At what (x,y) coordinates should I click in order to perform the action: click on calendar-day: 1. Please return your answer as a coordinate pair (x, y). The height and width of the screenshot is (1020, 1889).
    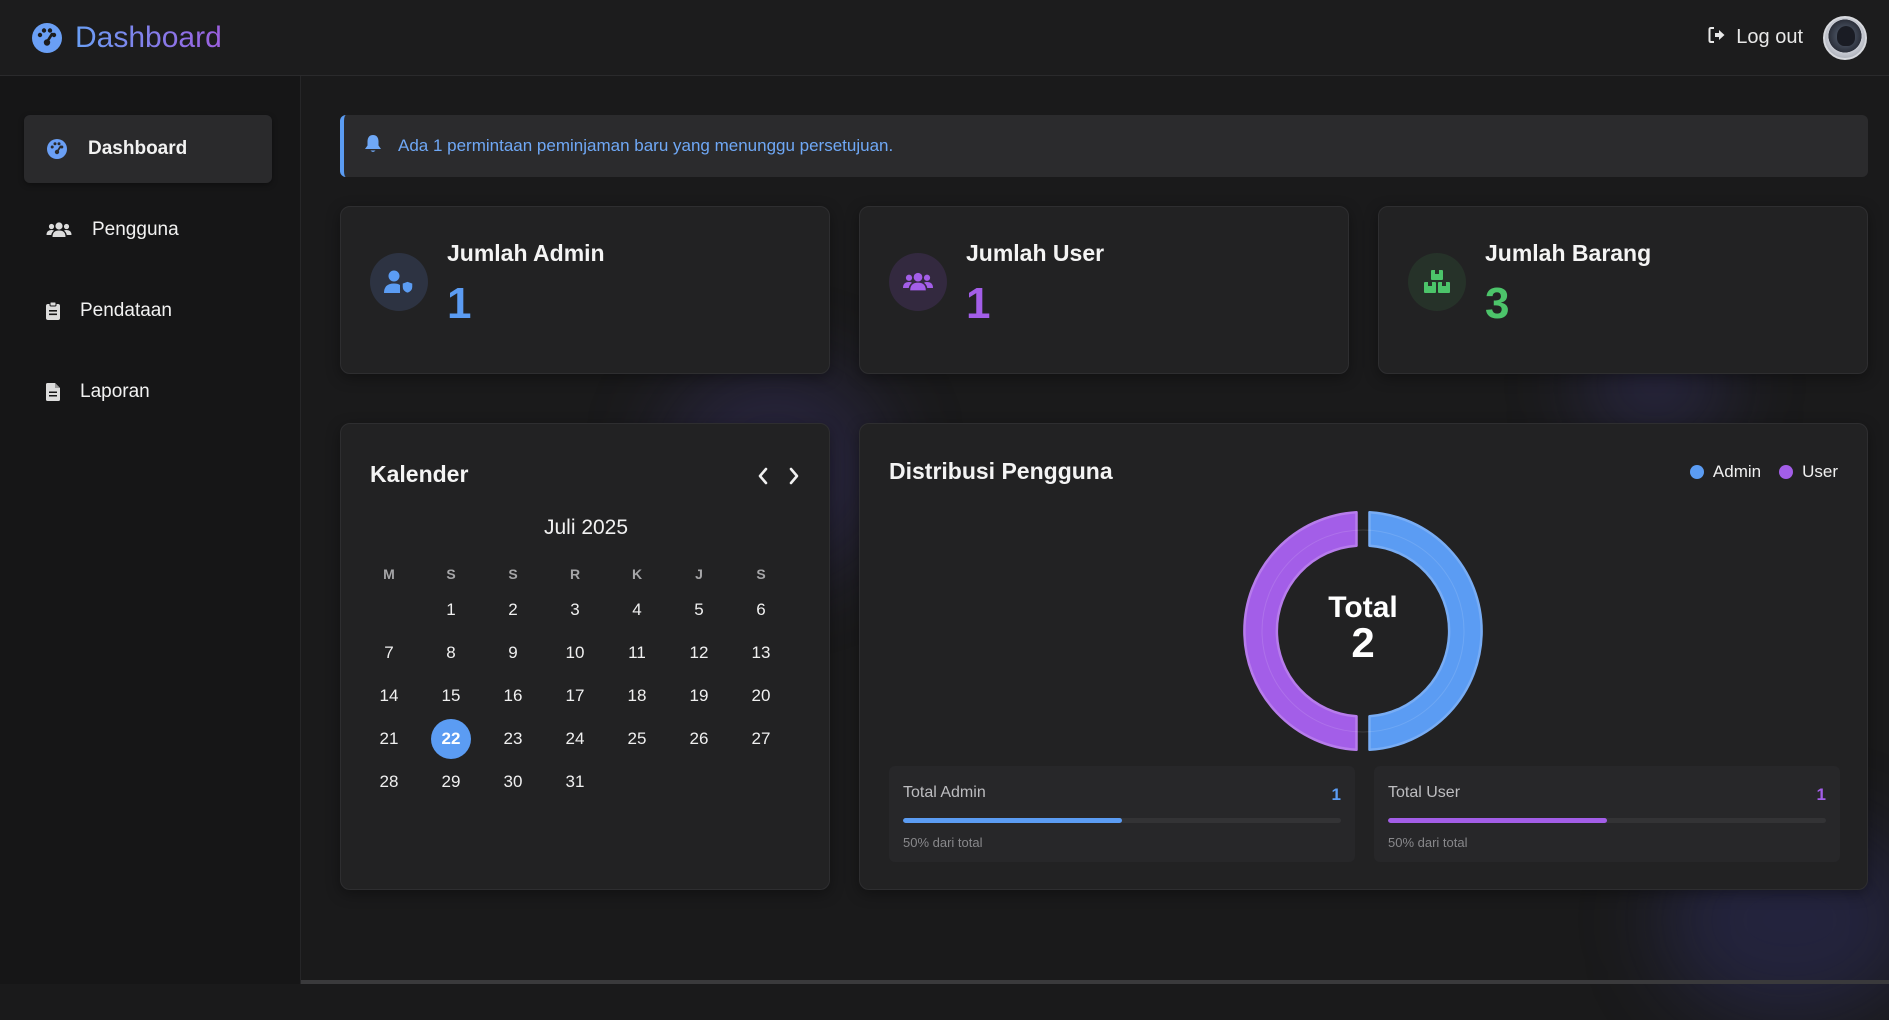
    Looking at the image, I should click on (451, 610).